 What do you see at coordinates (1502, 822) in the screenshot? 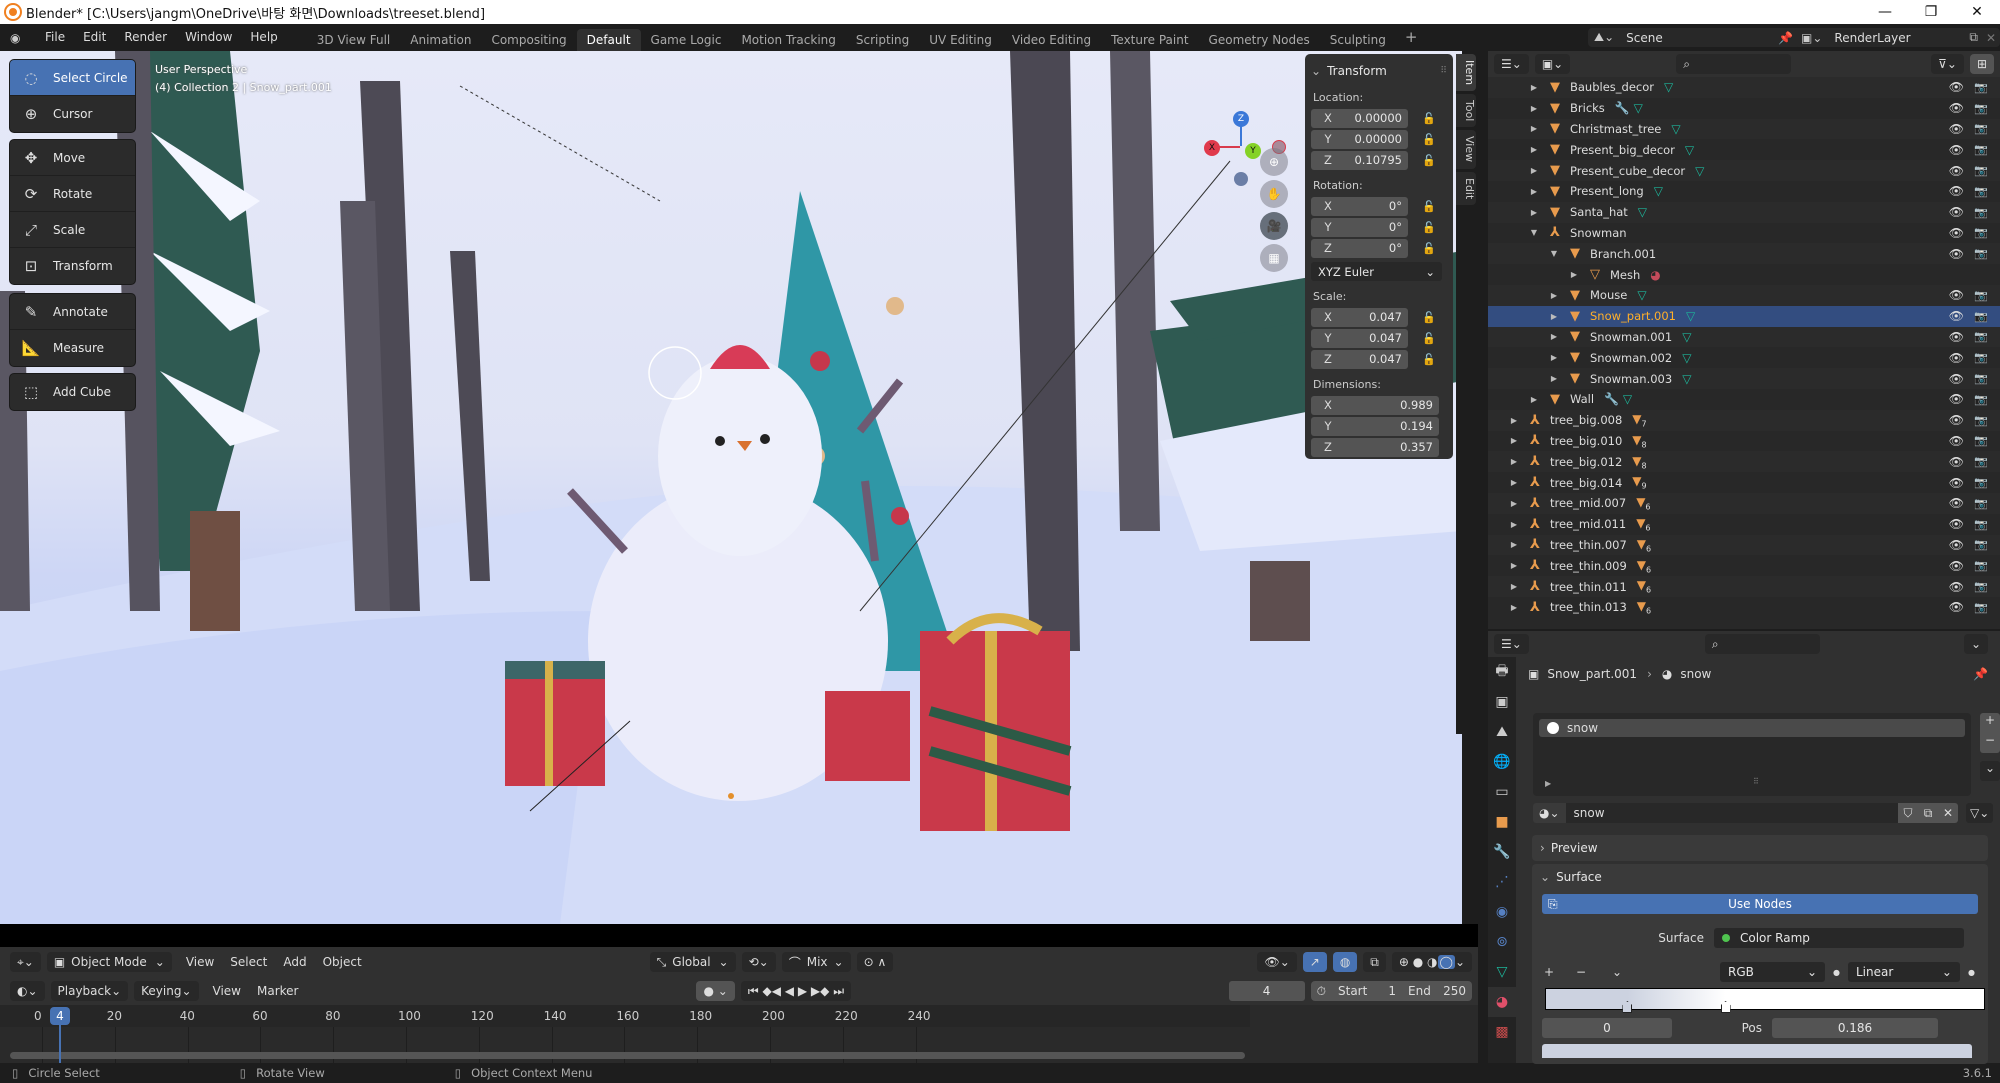
I see `tab-object-icon: ■` at bounding box center [1502, 822].